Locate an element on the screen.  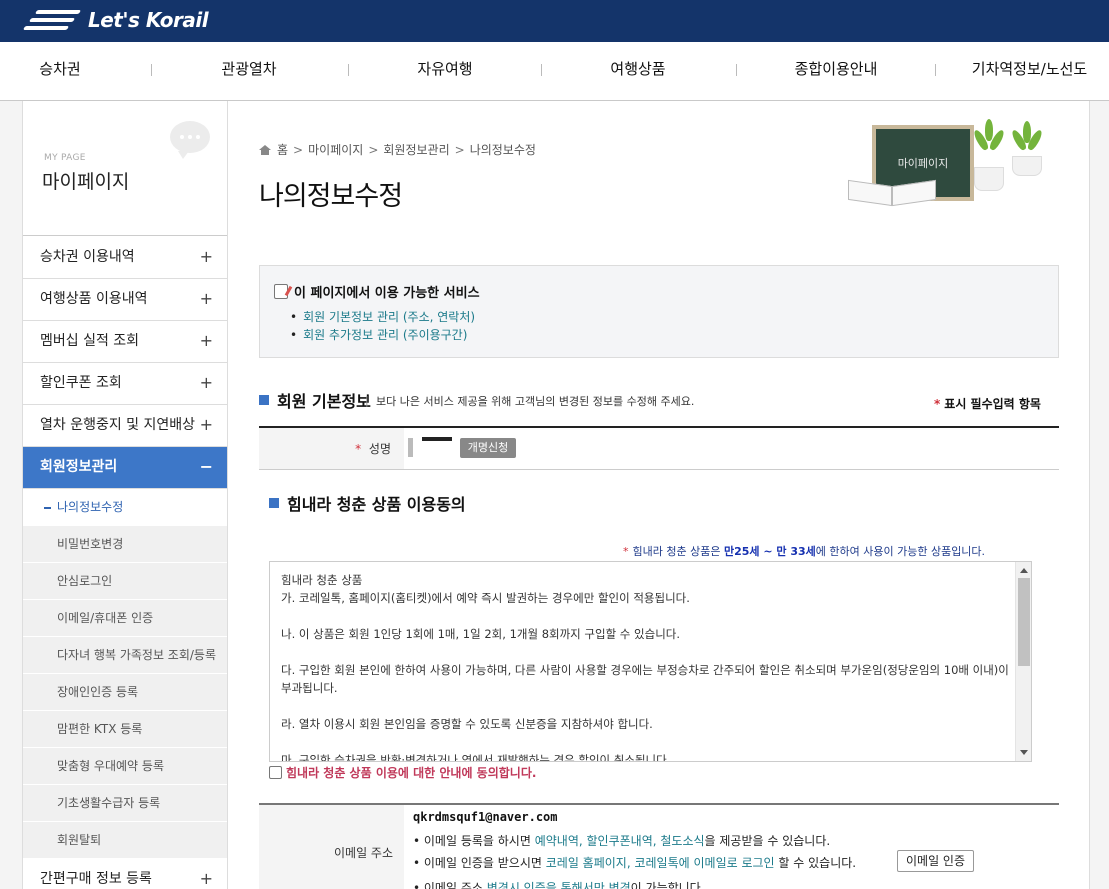
youth-agree-row: 힘내라 청춘 상품 이용에 대한 안내에 동의합니다. is located at coordinates (402, 772).